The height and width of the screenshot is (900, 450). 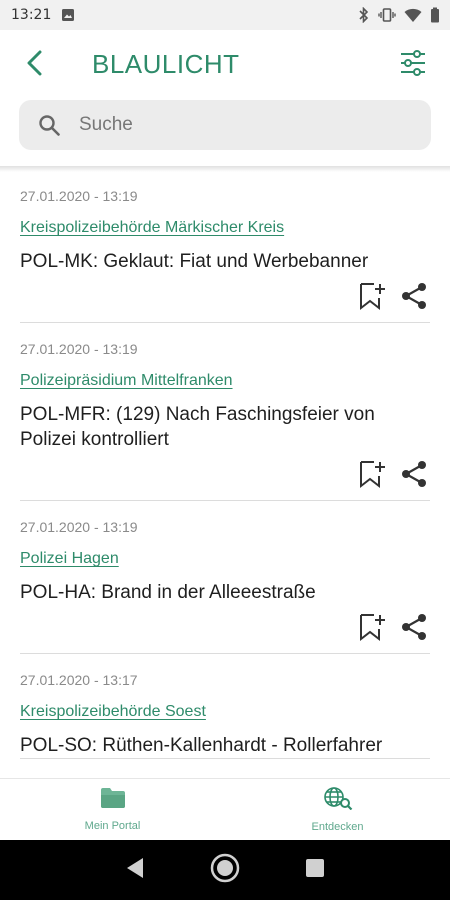 I want to click on page-title: BLAULICHT, so click(x=166, y=64).